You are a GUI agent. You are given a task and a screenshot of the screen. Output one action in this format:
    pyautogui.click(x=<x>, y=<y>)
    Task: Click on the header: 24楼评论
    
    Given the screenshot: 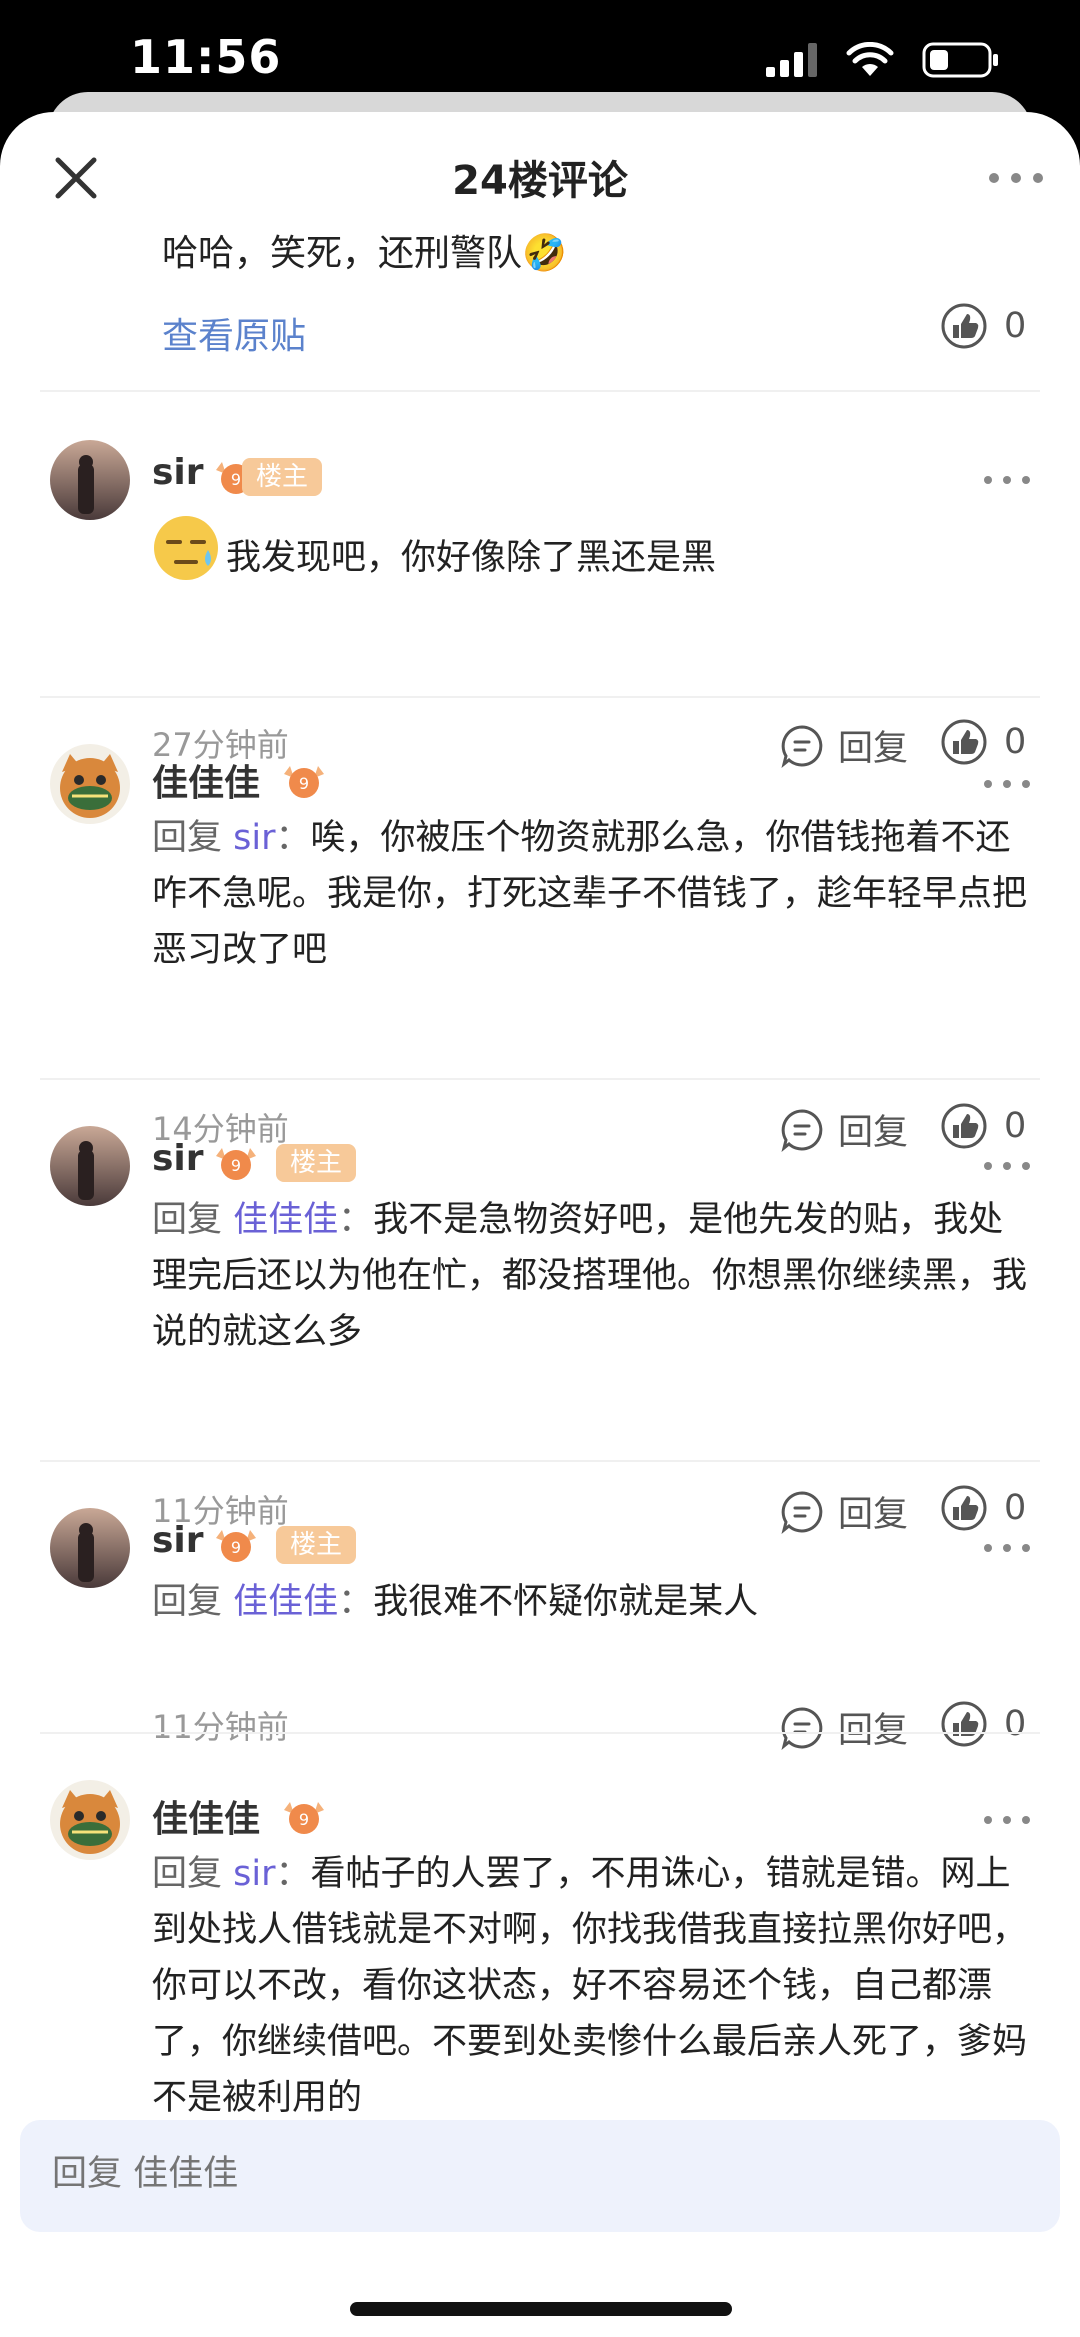 What is the action you would take?
    pyautogui.click(x=540, y=172)
    